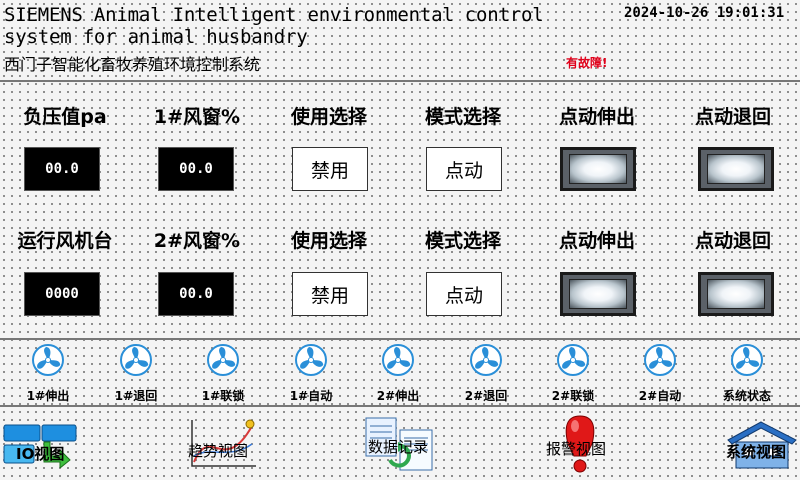  Describe the element at coordinates (328, 117) in the screenshot. I see `label-use-select-1: 使用选择` at that location.